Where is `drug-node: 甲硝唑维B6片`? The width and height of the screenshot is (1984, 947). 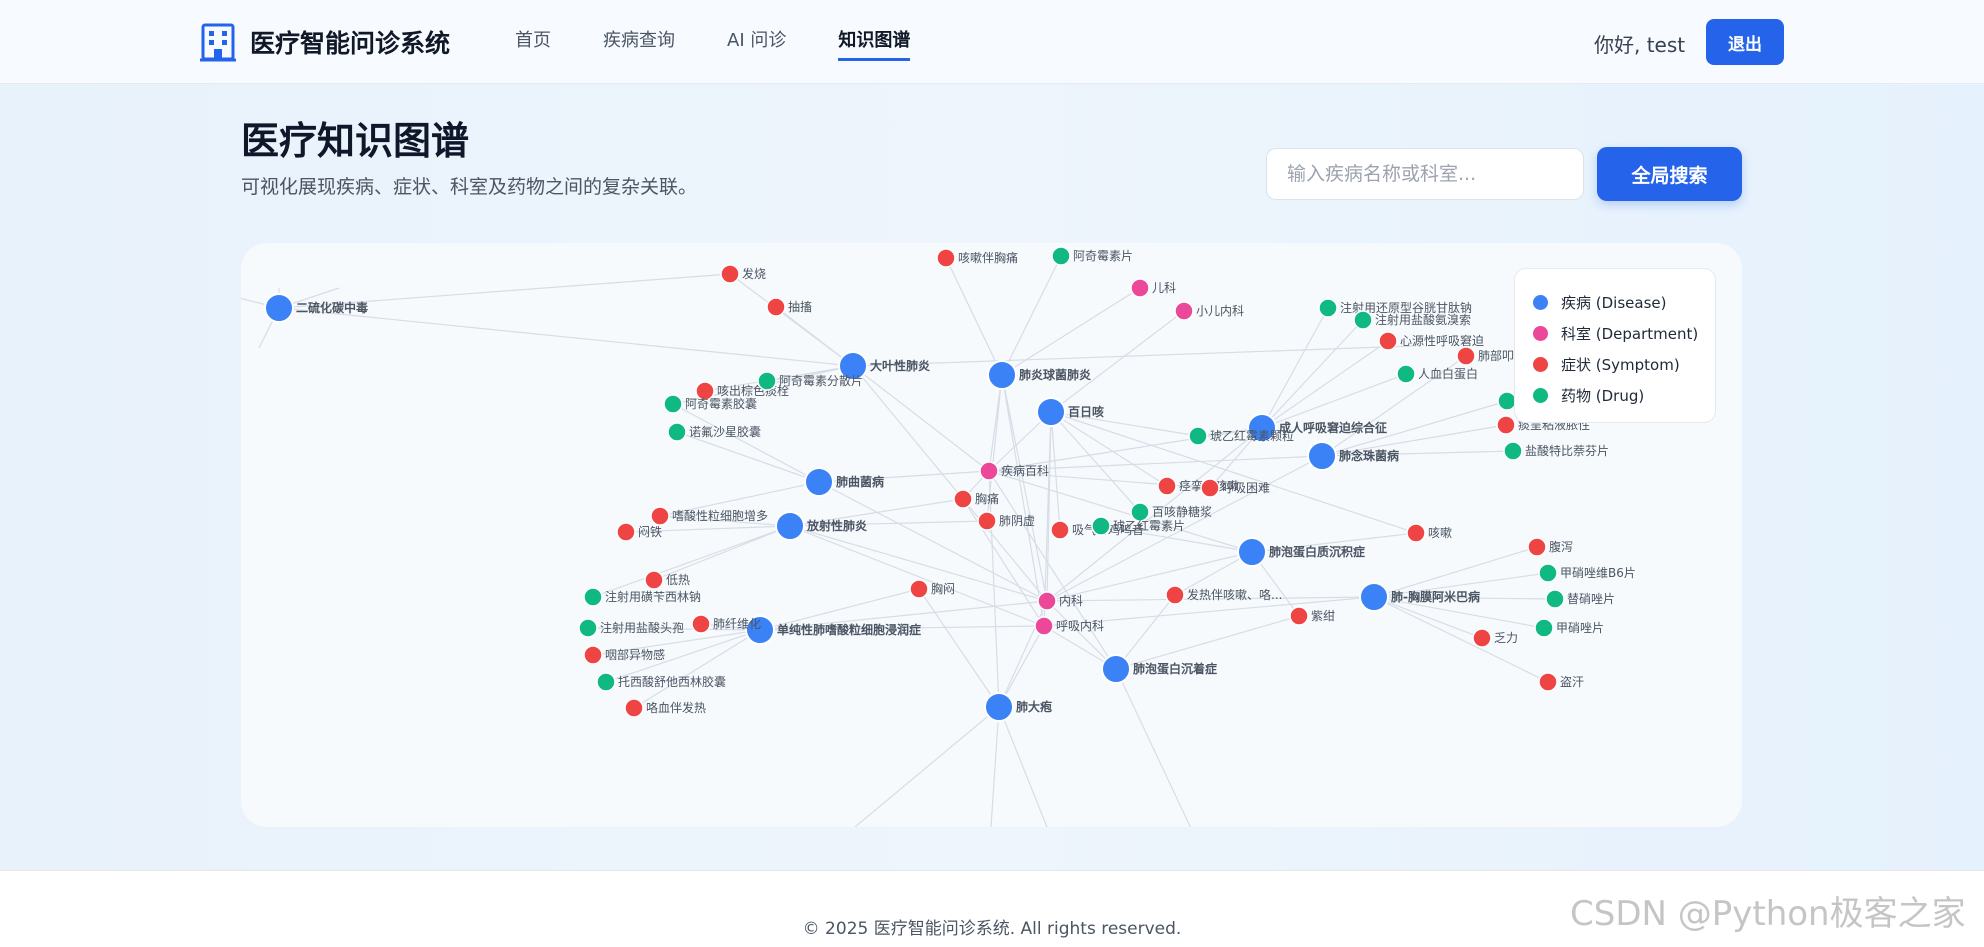
drug-node: 甲硝唑维B6片 is located at coordinates (1587, 573).